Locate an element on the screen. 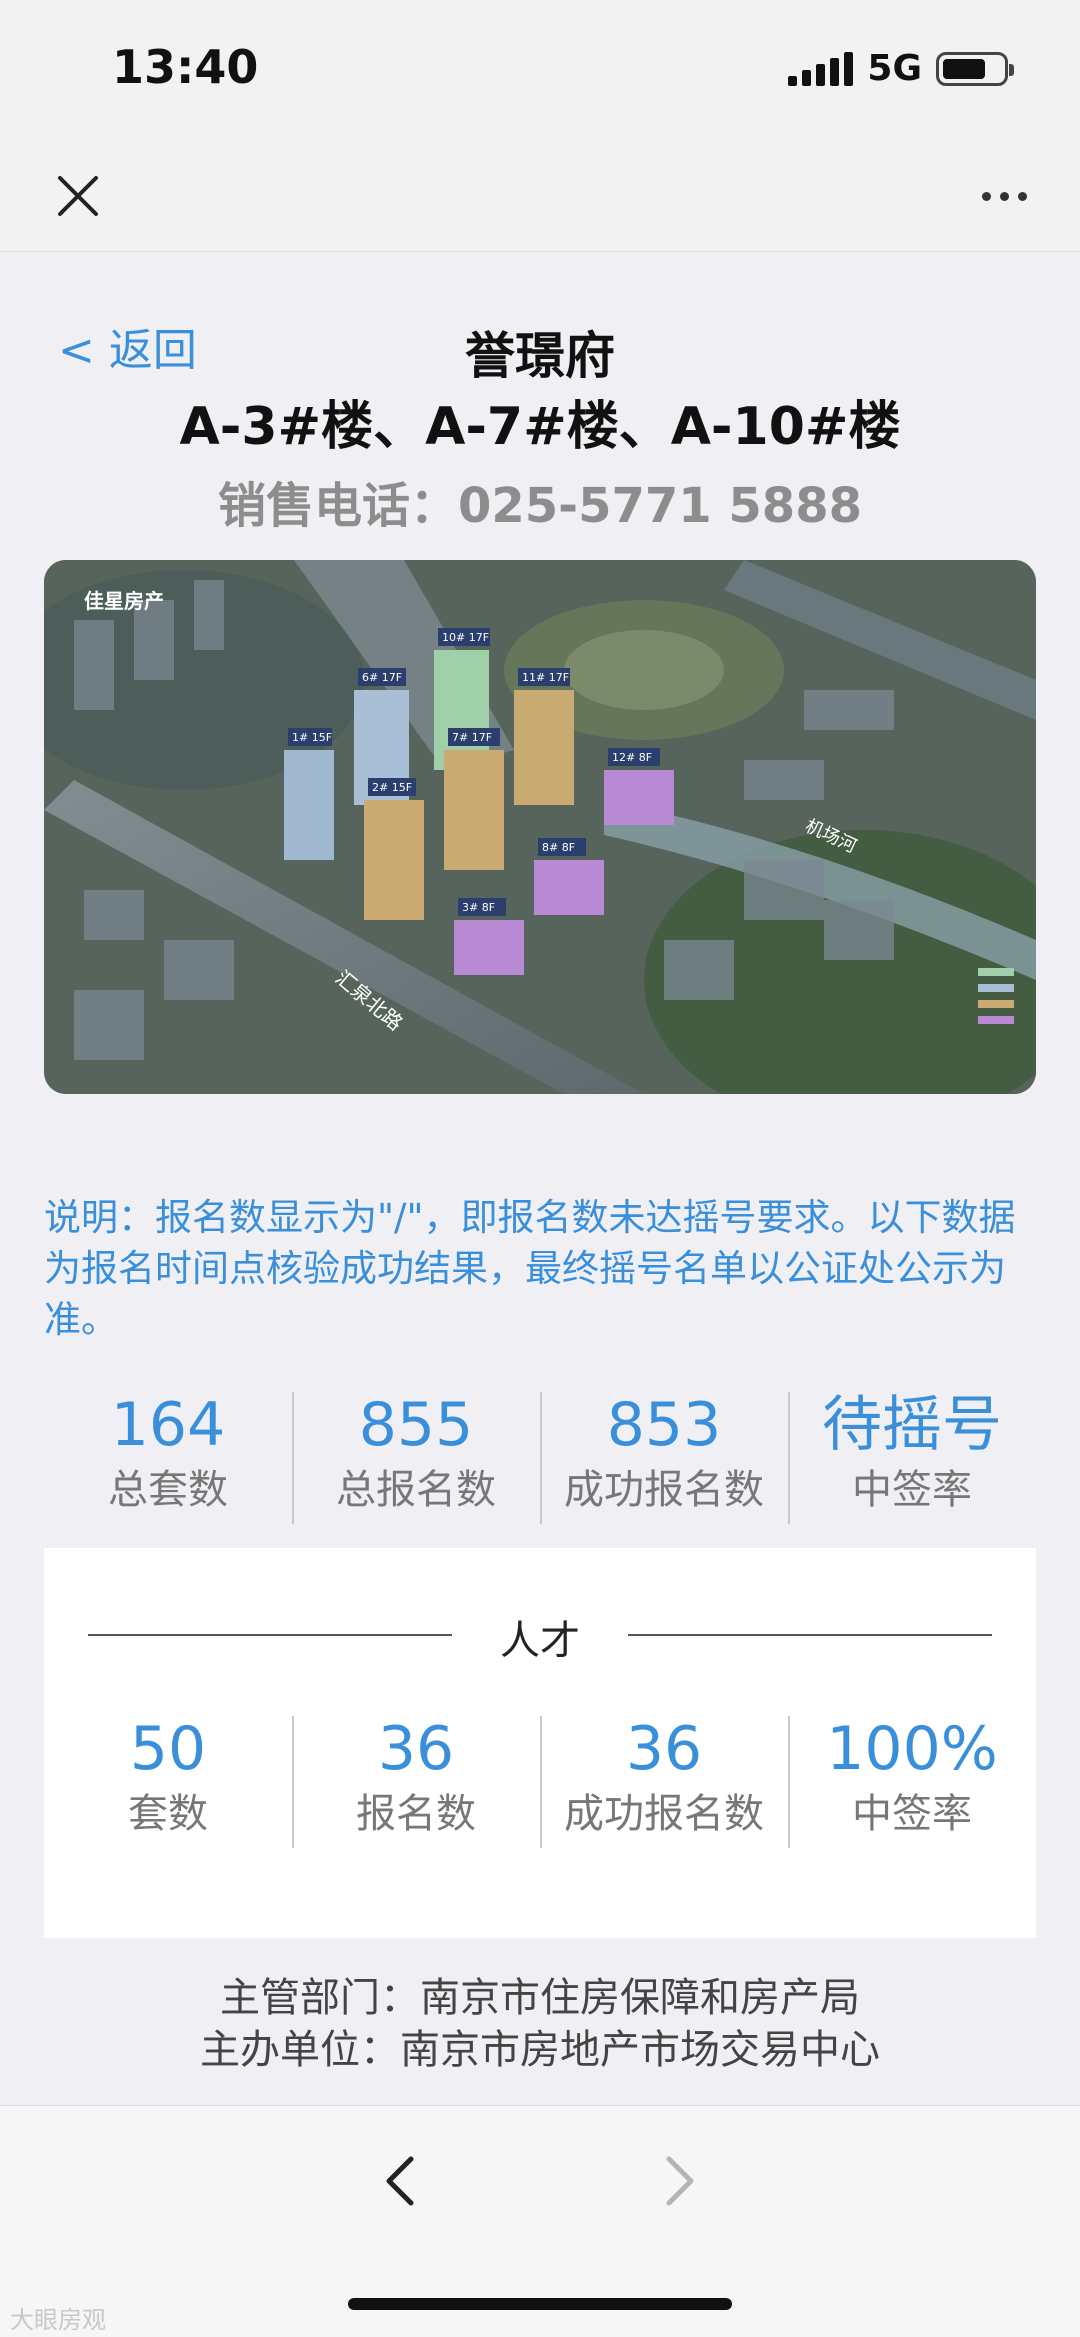 The height and width of the screenshot is (2337, 1080). close-icon is located at coordinates (78, 196).